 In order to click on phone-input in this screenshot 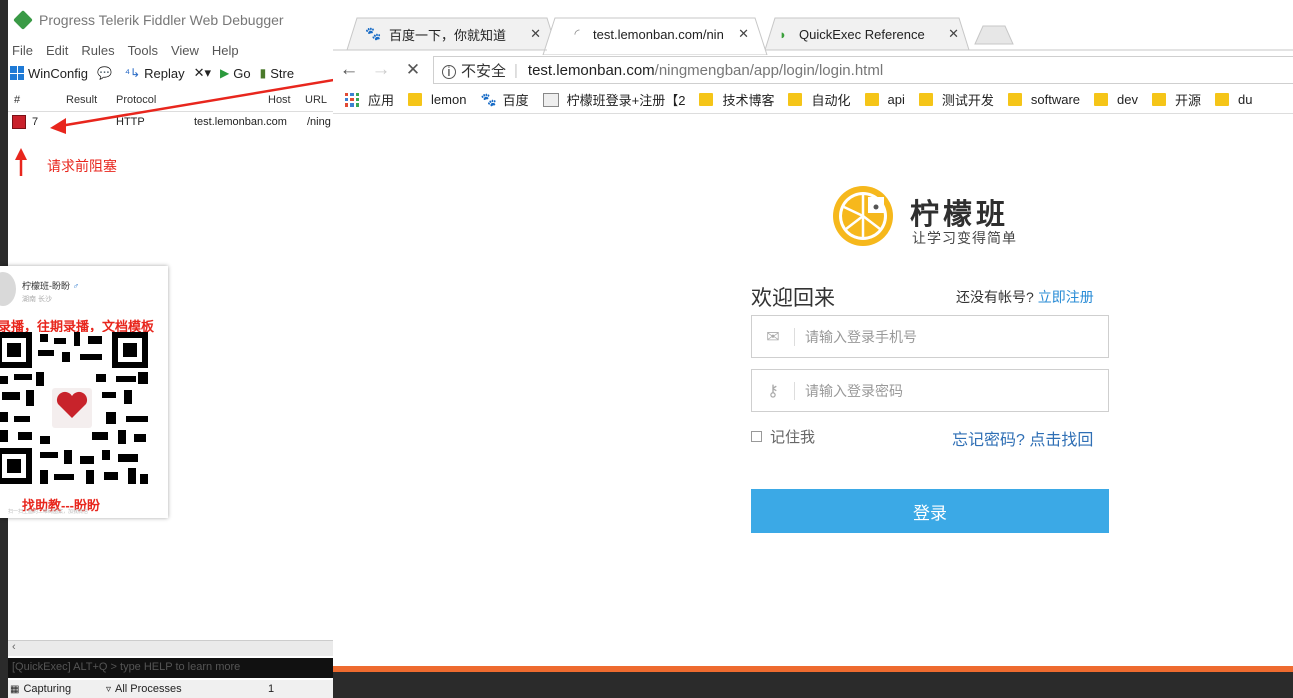, I will do `click(950, 336)`.